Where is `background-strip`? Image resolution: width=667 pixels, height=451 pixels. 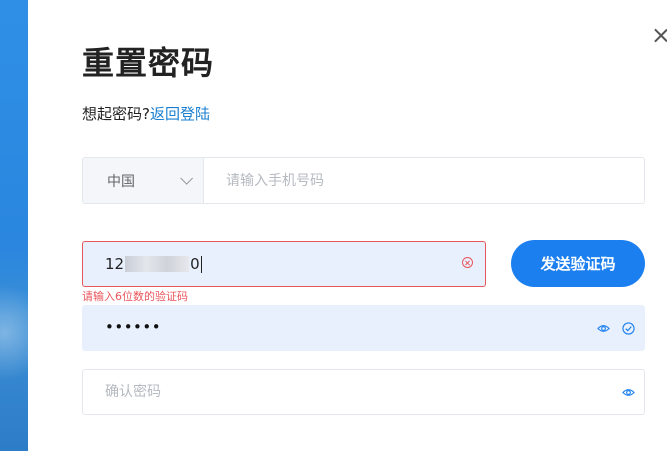 background-strip is located at coordinates (14, 225).